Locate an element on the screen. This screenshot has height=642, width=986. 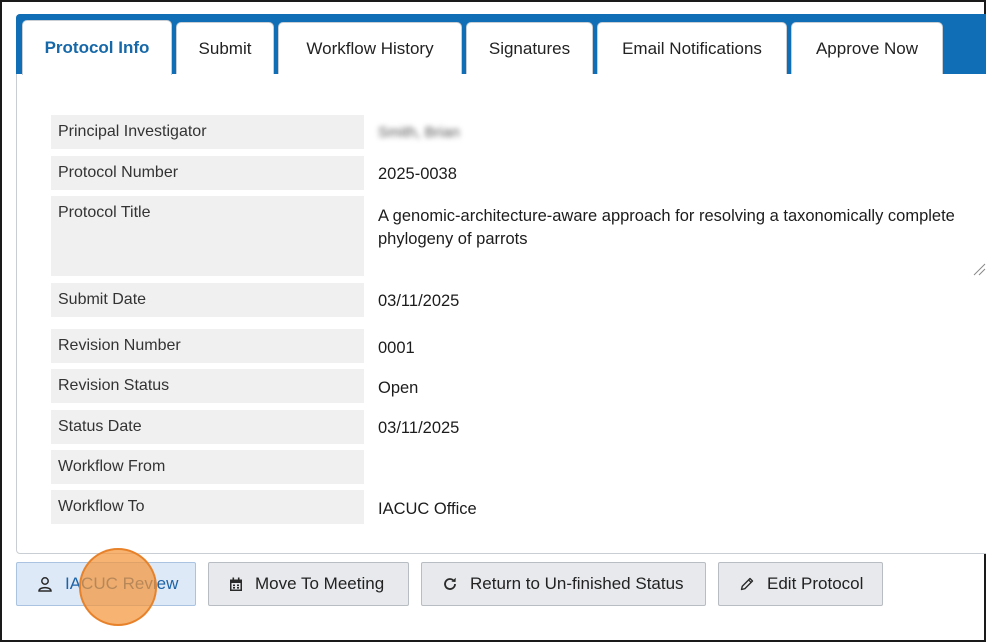
principal-investigator-value: Smith, Brian is located at coordinates (419, 132).